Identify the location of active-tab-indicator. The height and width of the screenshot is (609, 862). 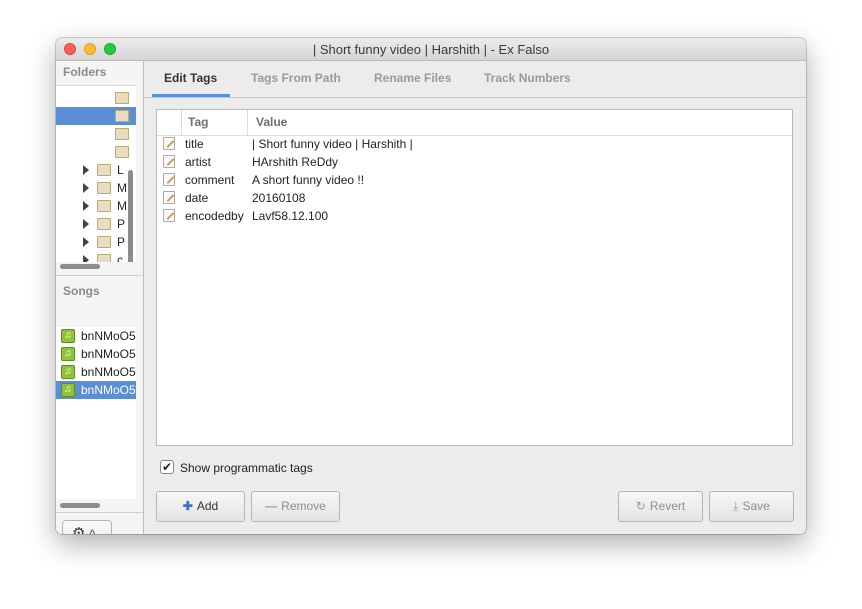
(191, 95).